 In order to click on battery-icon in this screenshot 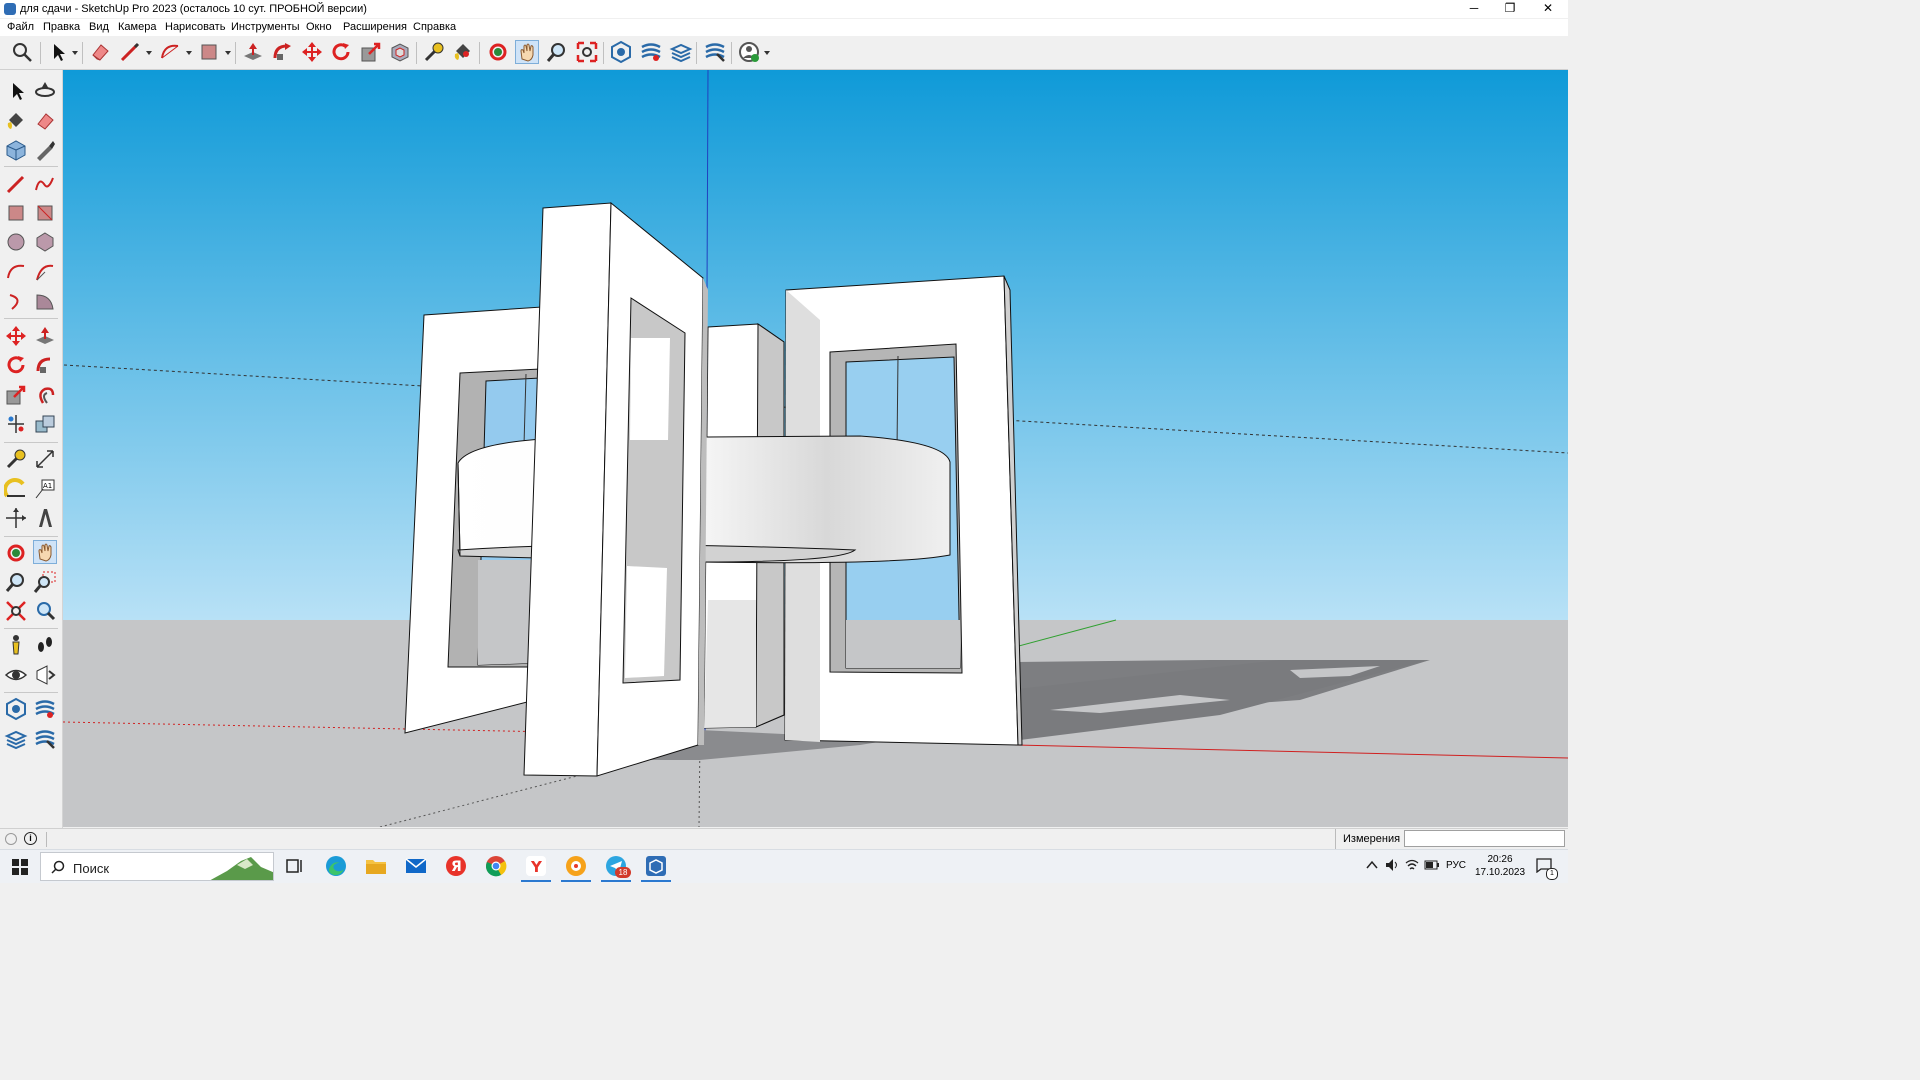, I will do `click(1432, 865)`.